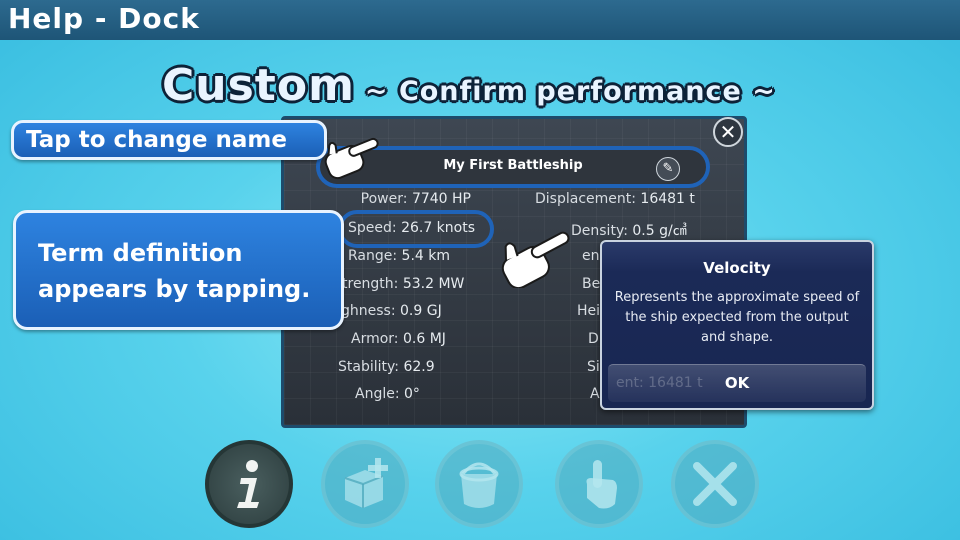 Image resolution: width=960 pixels, height=540 pixels. Describe the element at coordinates (570, 91) in the screenshot. I see `headline-sub: ~ Confirm performance ~` at that location.